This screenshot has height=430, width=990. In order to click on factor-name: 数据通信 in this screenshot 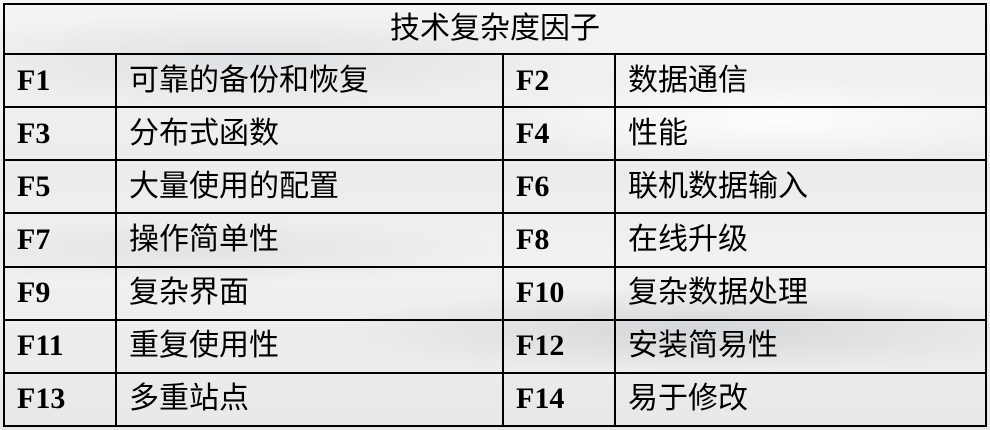, I will do `click(800, 80)`.